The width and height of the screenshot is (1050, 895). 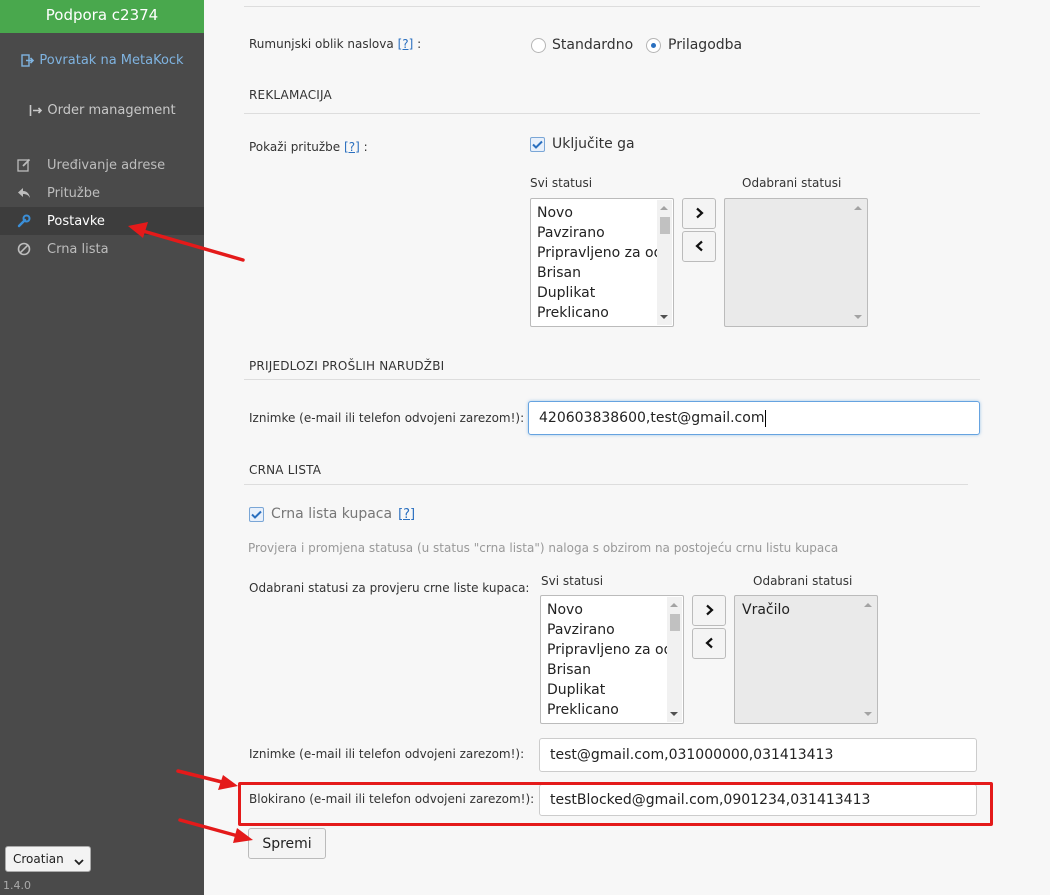 I want to click on save-button: Spremi, so click(x=287, y=843).